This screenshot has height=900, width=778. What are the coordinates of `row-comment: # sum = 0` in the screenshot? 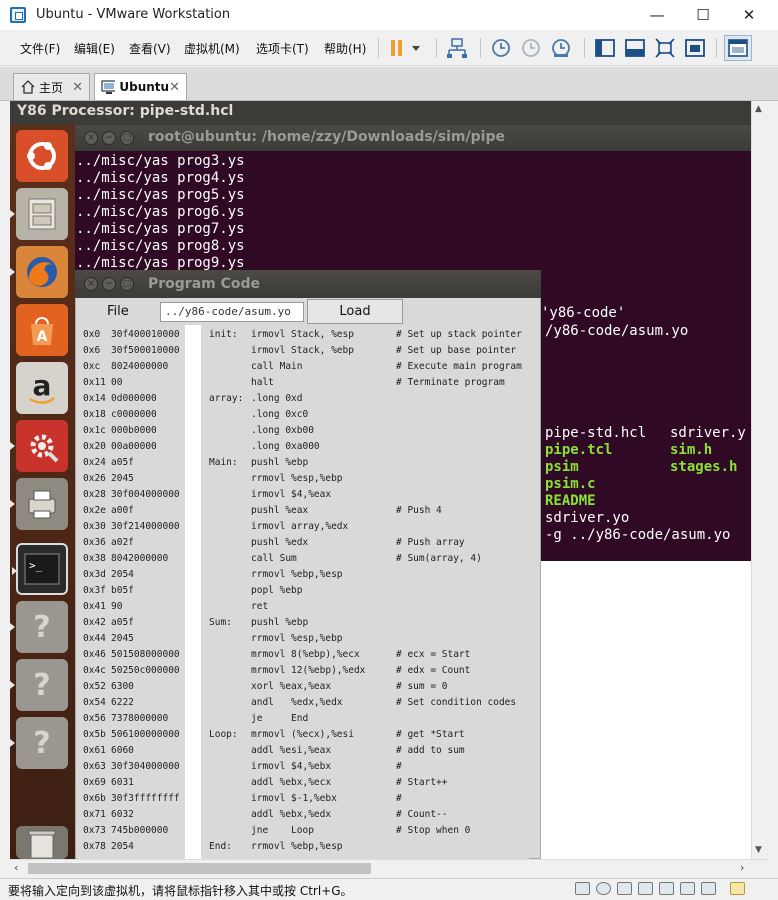 It's located at (422, 686).